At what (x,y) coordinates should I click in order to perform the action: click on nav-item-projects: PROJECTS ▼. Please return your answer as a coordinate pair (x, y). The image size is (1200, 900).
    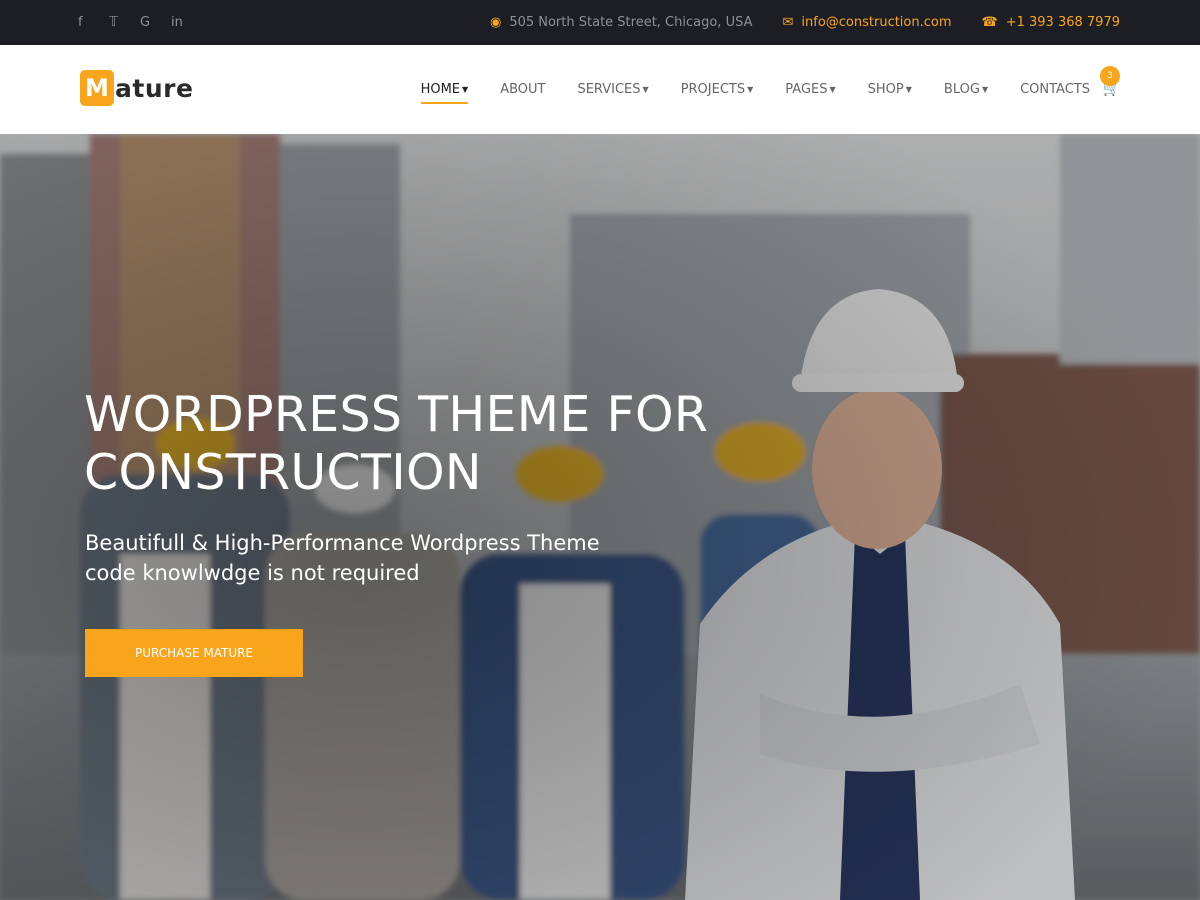
    Looking at the image, I should click on (717, 89).